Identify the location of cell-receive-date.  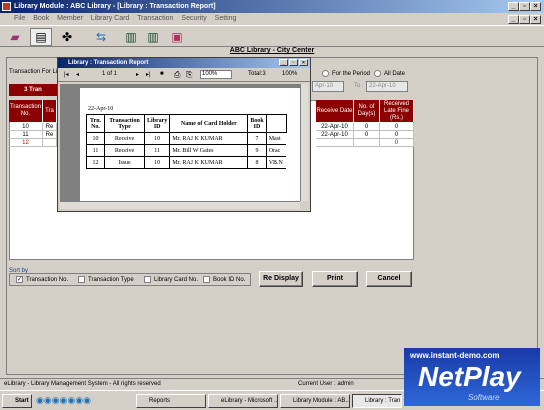
(335, 143).